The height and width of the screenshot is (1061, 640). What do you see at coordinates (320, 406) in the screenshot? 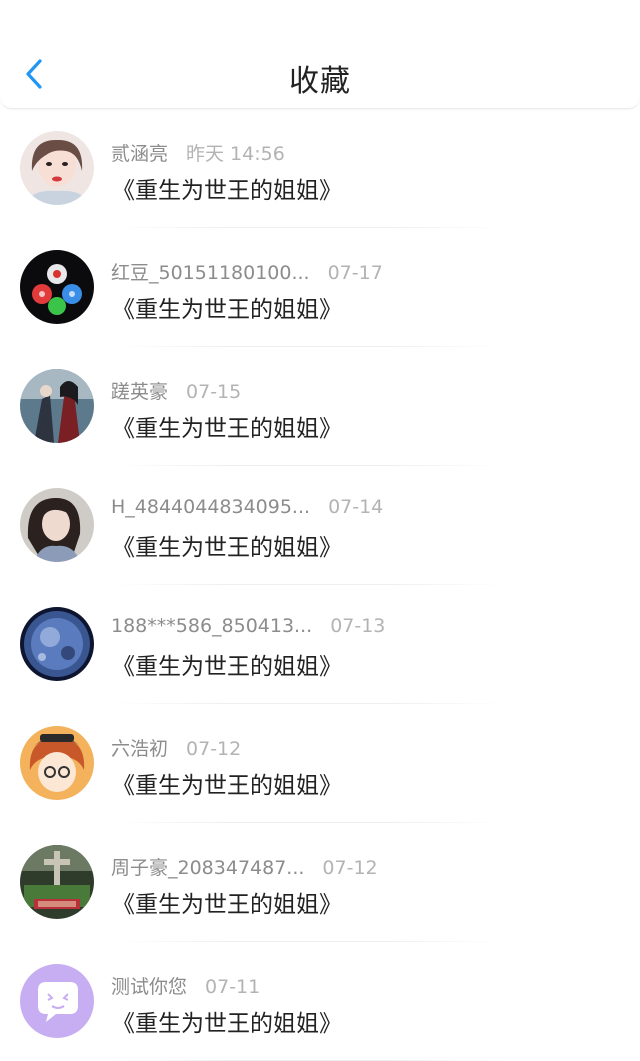
I see `list-item: 蹉英豪 07-15 《重生为世王的姐姐》` at bounding box center [320, 406].